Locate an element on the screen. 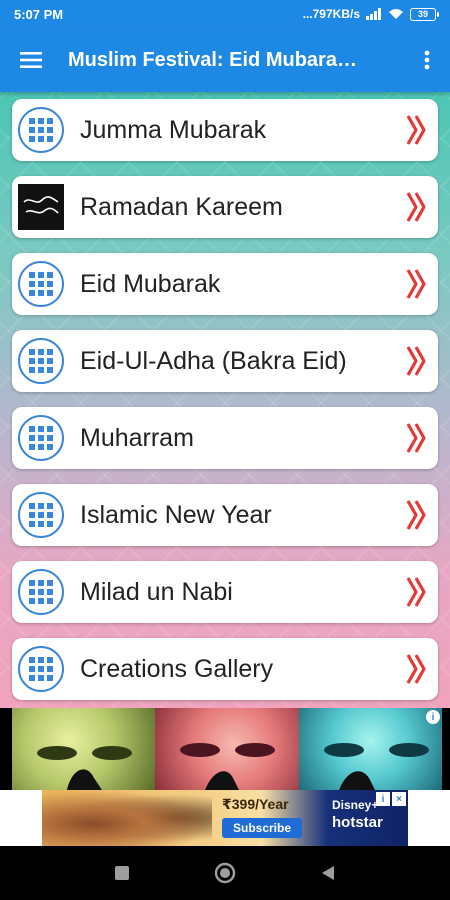 The width and height of the screenshot is (450, 900). banner-ad: ₹399/Year Subscribe Disney+ hotstar i × is located at coordinates (225, 818).